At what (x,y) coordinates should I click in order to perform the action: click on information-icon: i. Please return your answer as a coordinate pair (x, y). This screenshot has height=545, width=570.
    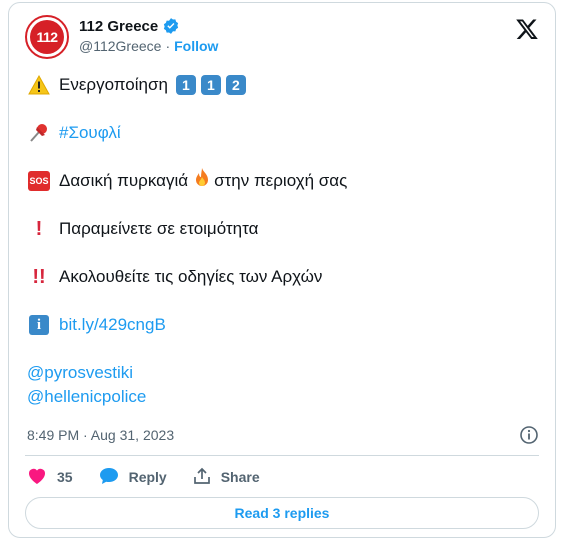
    Looking at the image, I should click on (39, 325).